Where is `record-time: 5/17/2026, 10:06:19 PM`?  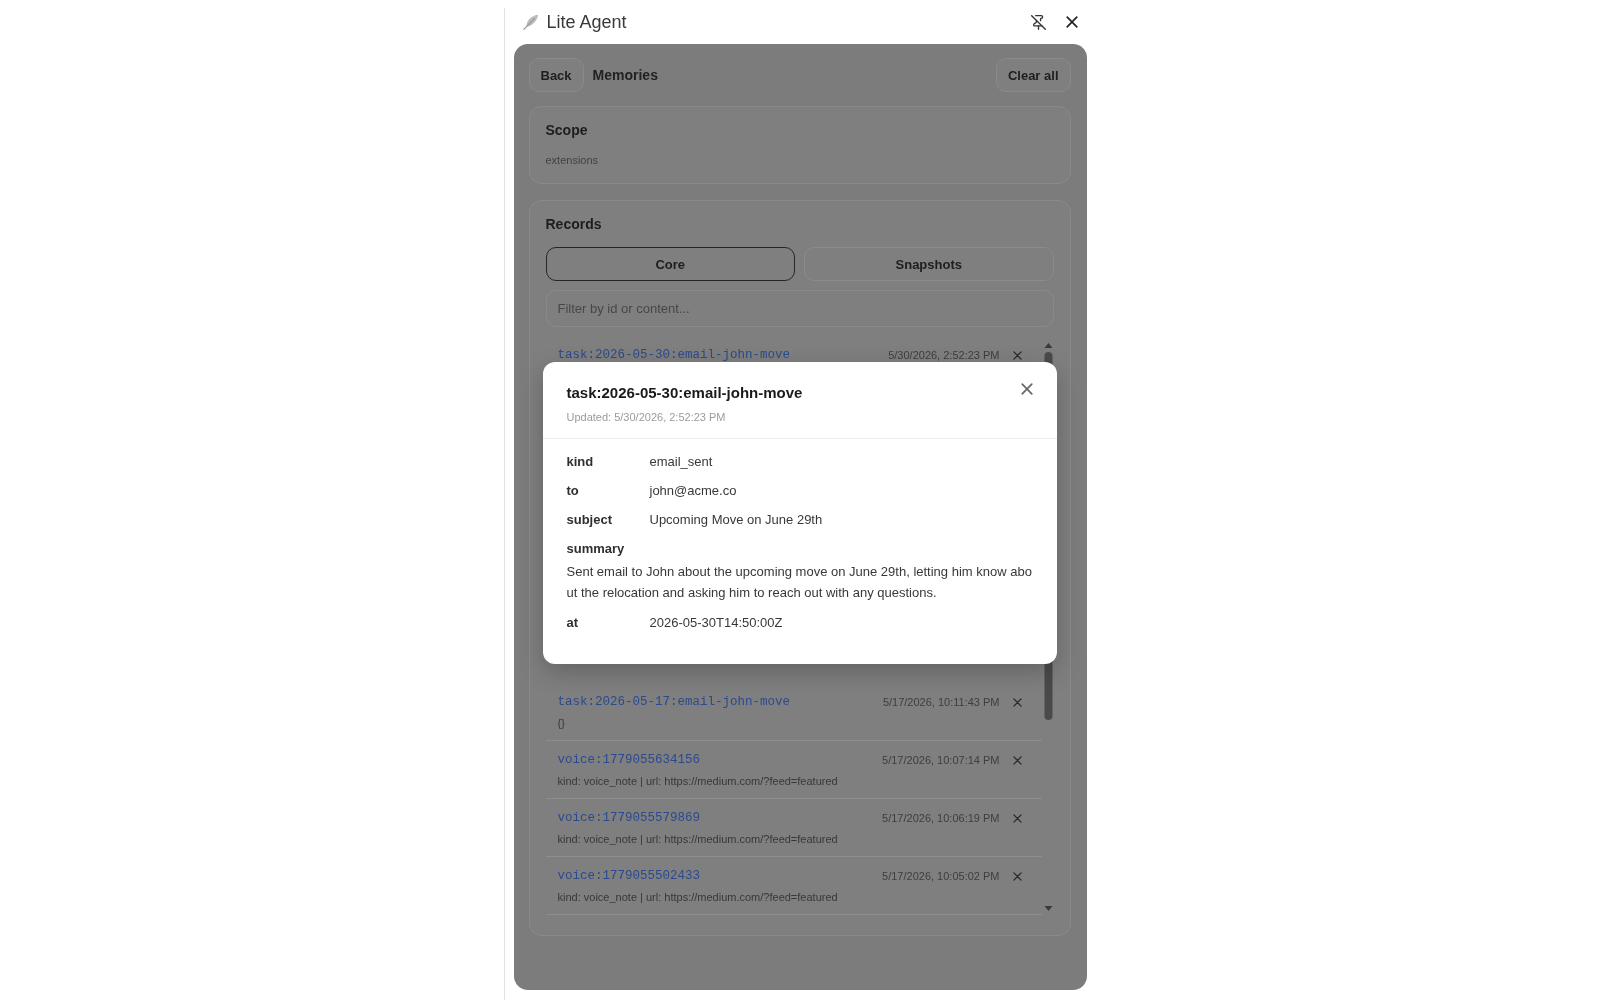
record-time: 5/17/2026, 10:06:19 PM is located at coordinates (941, 818).